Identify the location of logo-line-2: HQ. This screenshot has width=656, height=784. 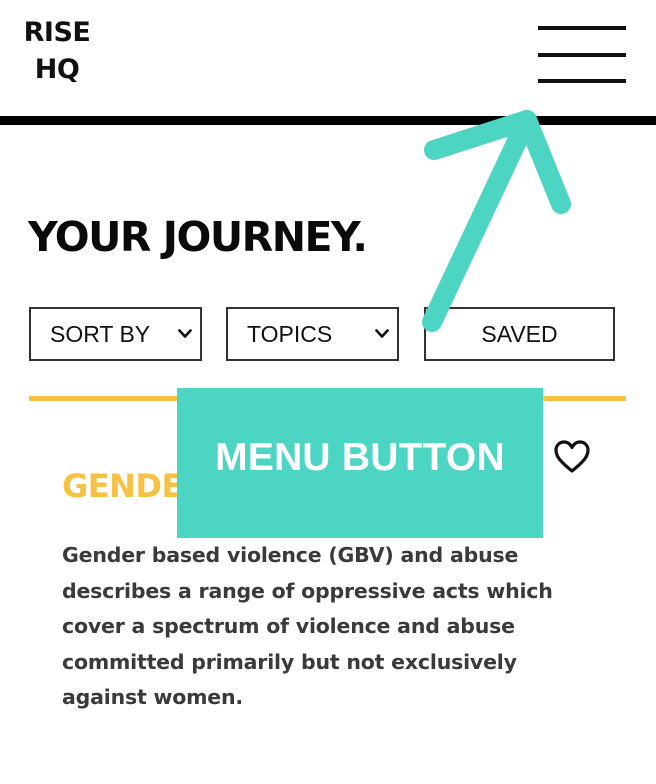
(57, 69).